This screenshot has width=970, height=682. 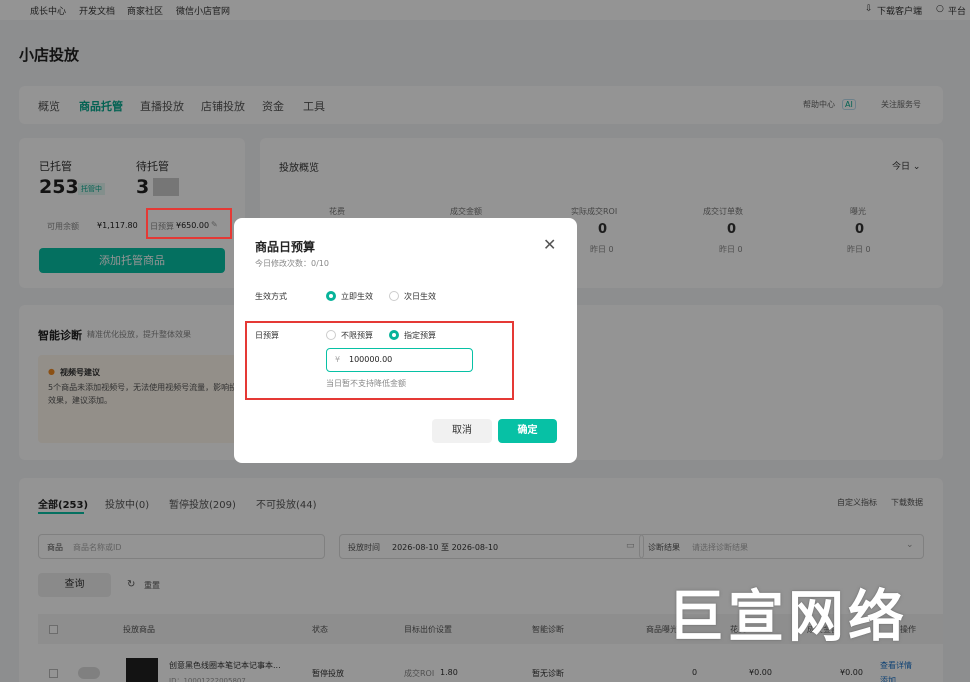 I want to click on watermark: 巨宣网络, so click(x=788, y=617).